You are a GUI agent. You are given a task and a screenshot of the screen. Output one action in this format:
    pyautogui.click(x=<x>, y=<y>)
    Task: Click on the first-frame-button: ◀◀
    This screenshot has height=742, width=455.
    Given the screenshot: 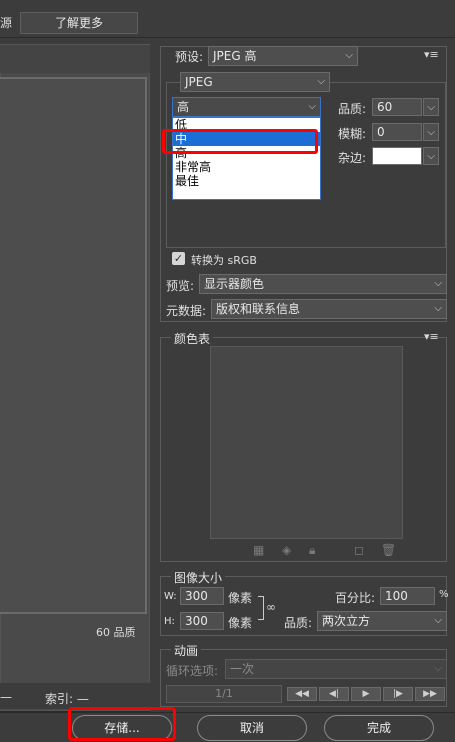 What is the action you would take?
    pyautogui.click(x=302, y=694)
    